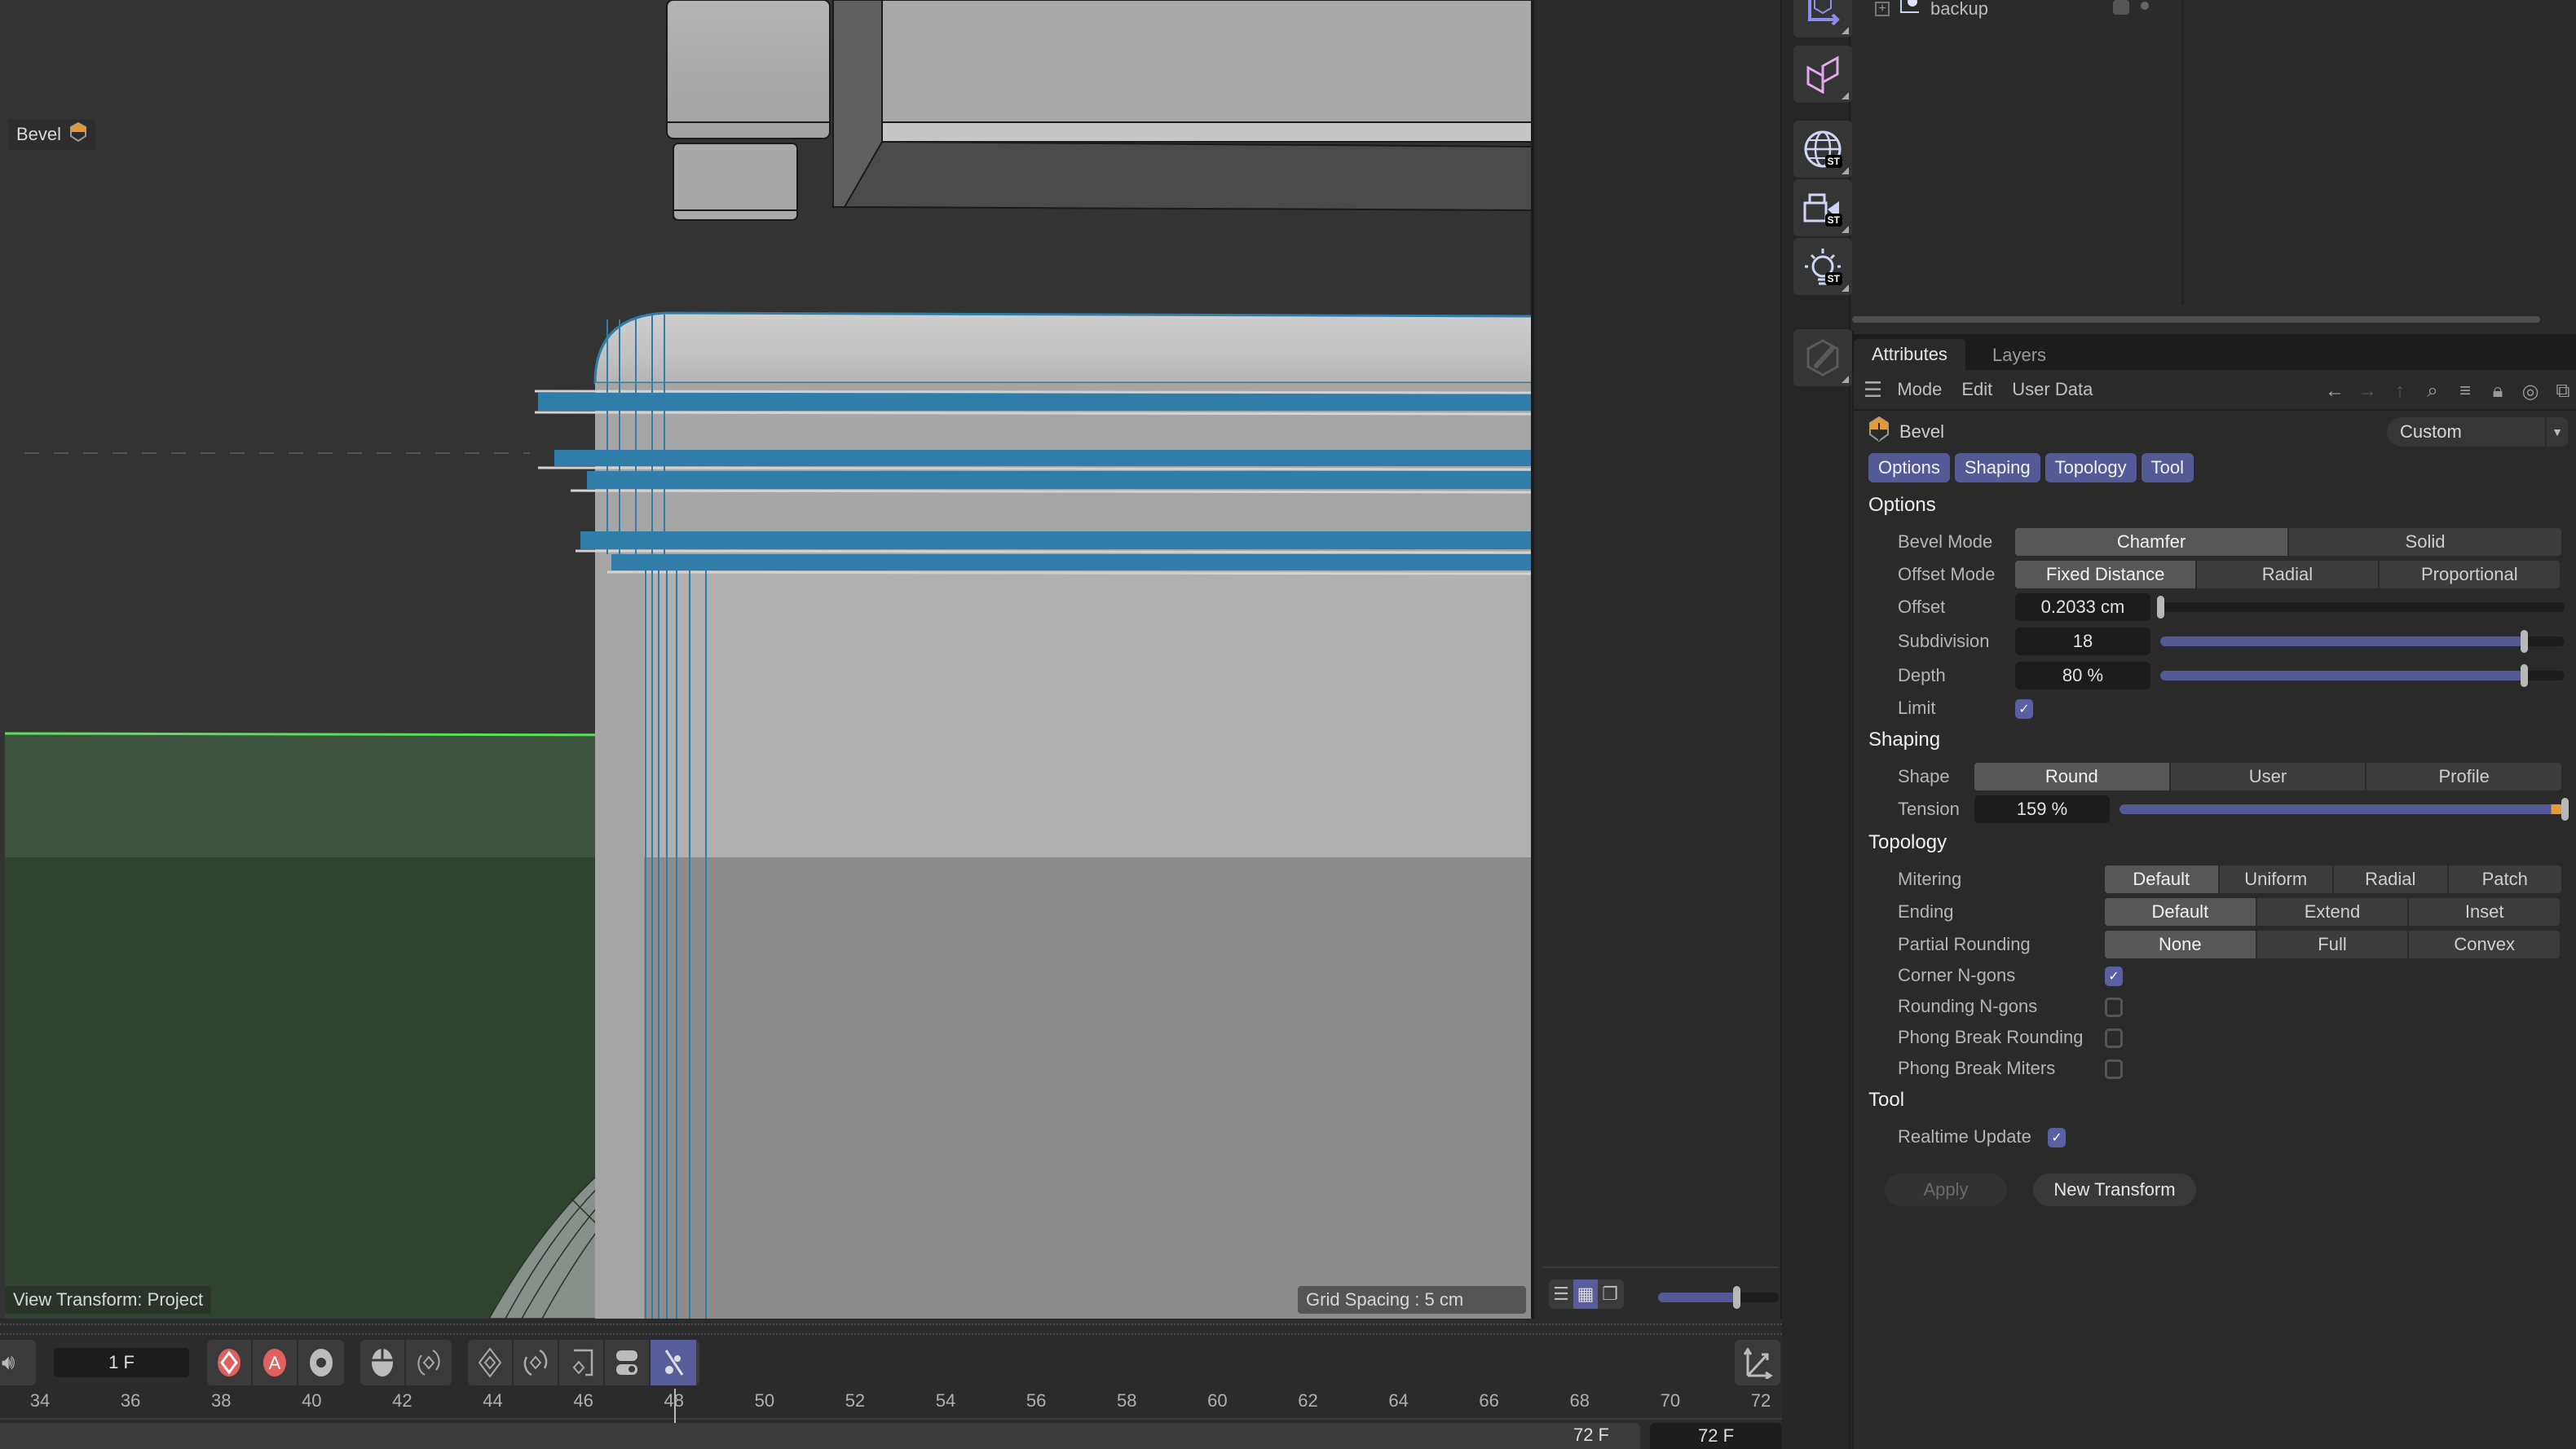  What do you see at coordinates (2361, 607) in the screenshot?
I see `offset-slider` at bounding box center [2361, 607].